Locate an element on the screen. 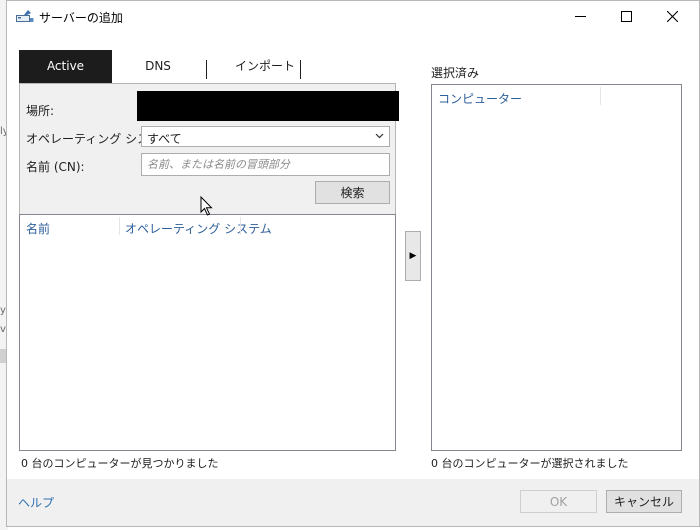 The image size is (700, 530). search-panel: 場所: オペレーティング システム: すべて 名前 (CN): 検索 is located at coordinates (209, 148).